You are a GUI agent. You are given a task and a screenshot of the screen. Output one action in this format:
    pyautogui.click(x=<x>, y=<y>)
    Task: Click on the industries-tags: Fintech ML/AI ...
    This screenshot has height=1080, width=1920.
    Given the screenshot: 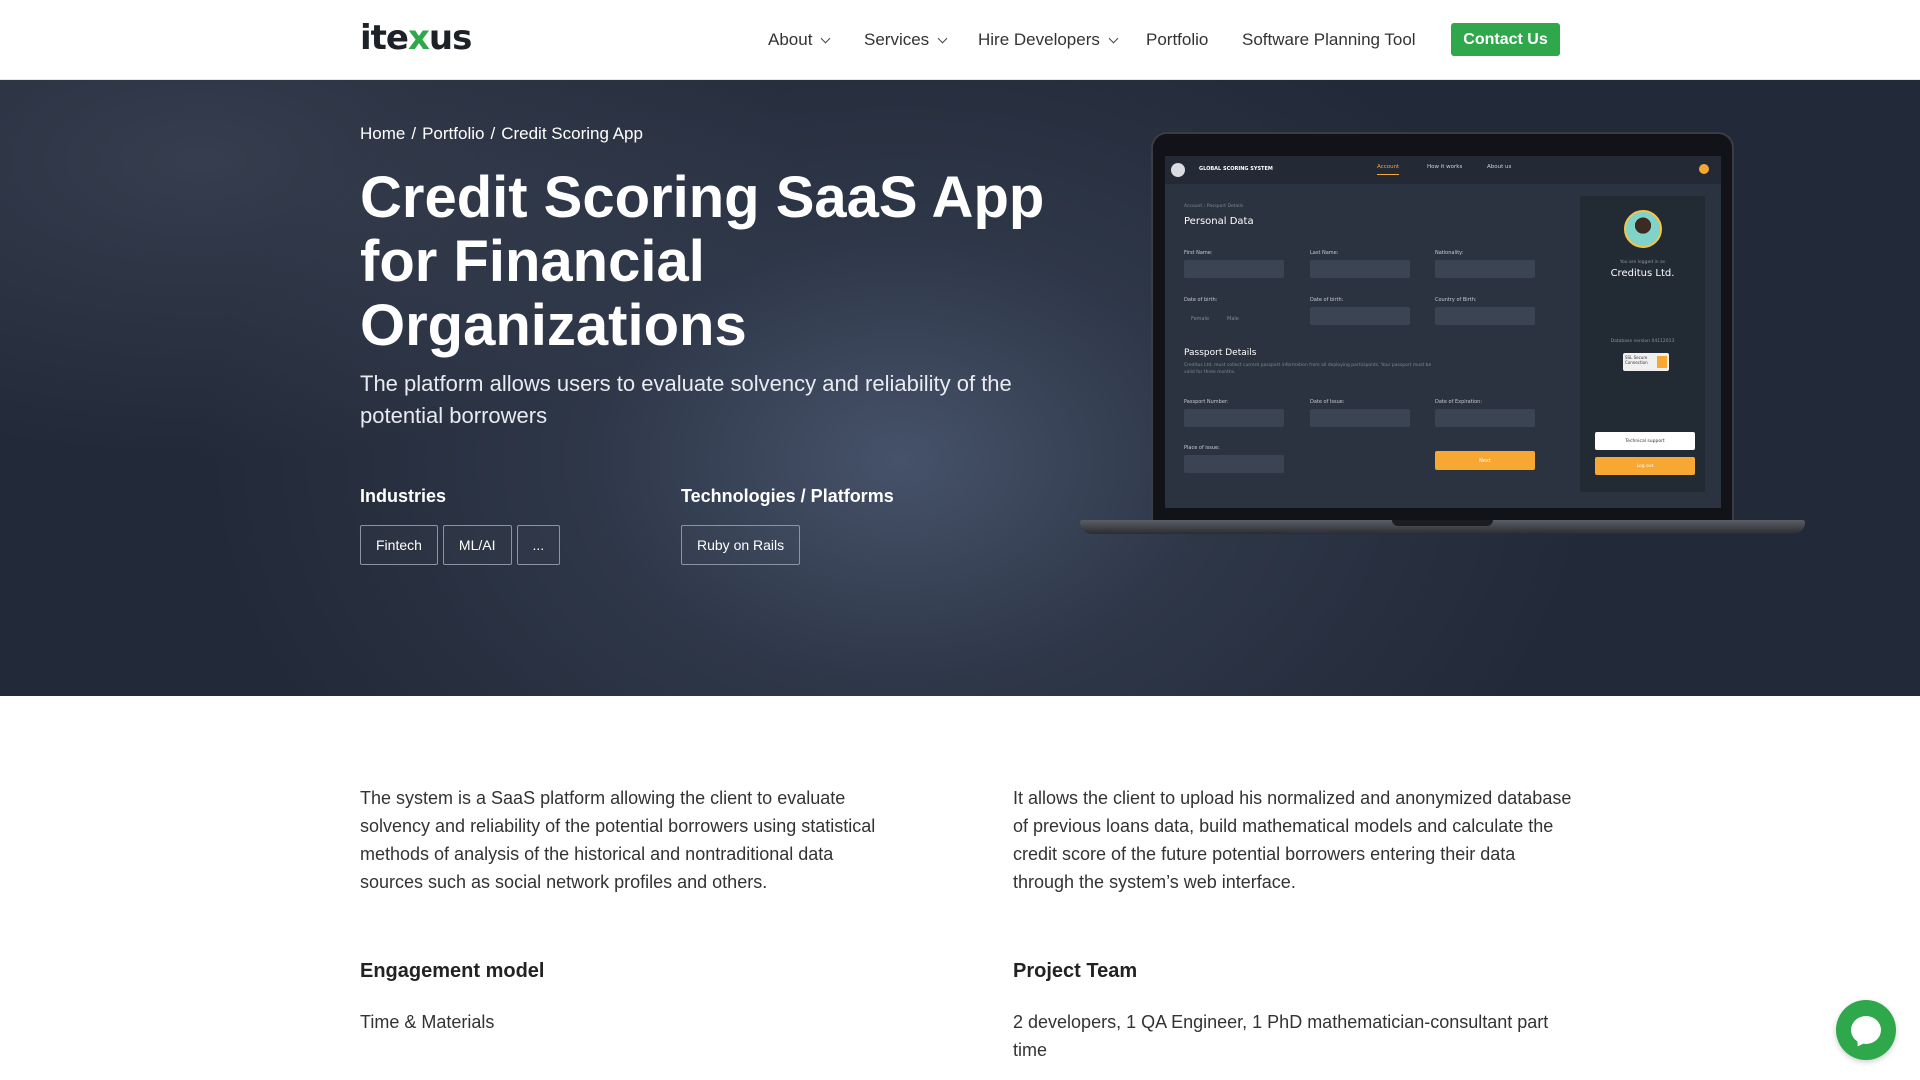 What is the action you would take?
    pyautogui.click(x=460, y=545)
    